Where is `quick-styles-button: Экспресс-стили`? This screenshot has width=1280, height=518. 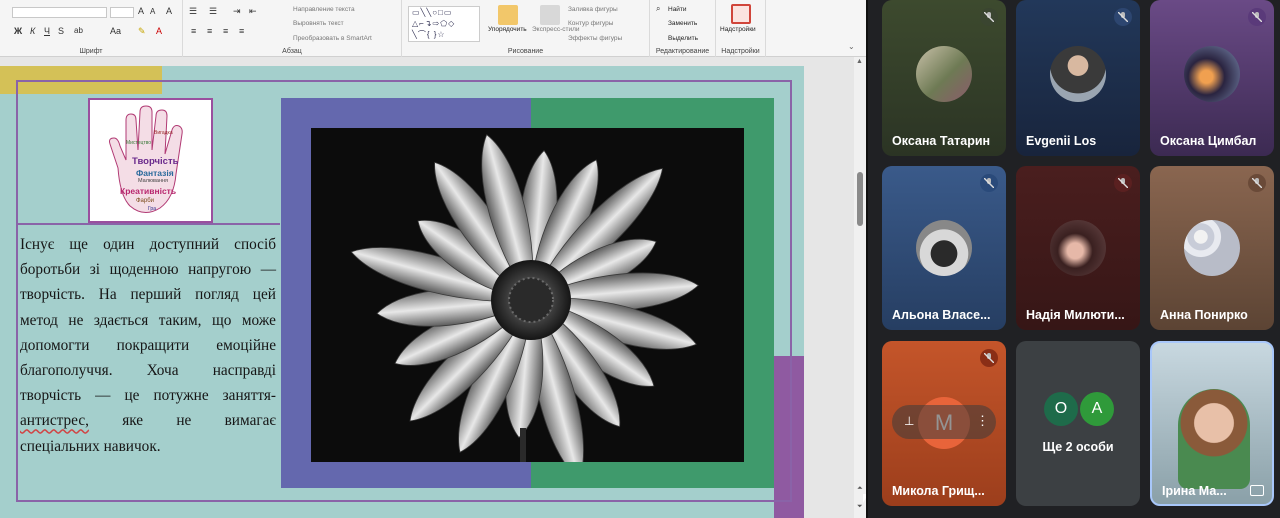 quick-styles-button: Экспресс-стили is located at coordinates (556, 29).